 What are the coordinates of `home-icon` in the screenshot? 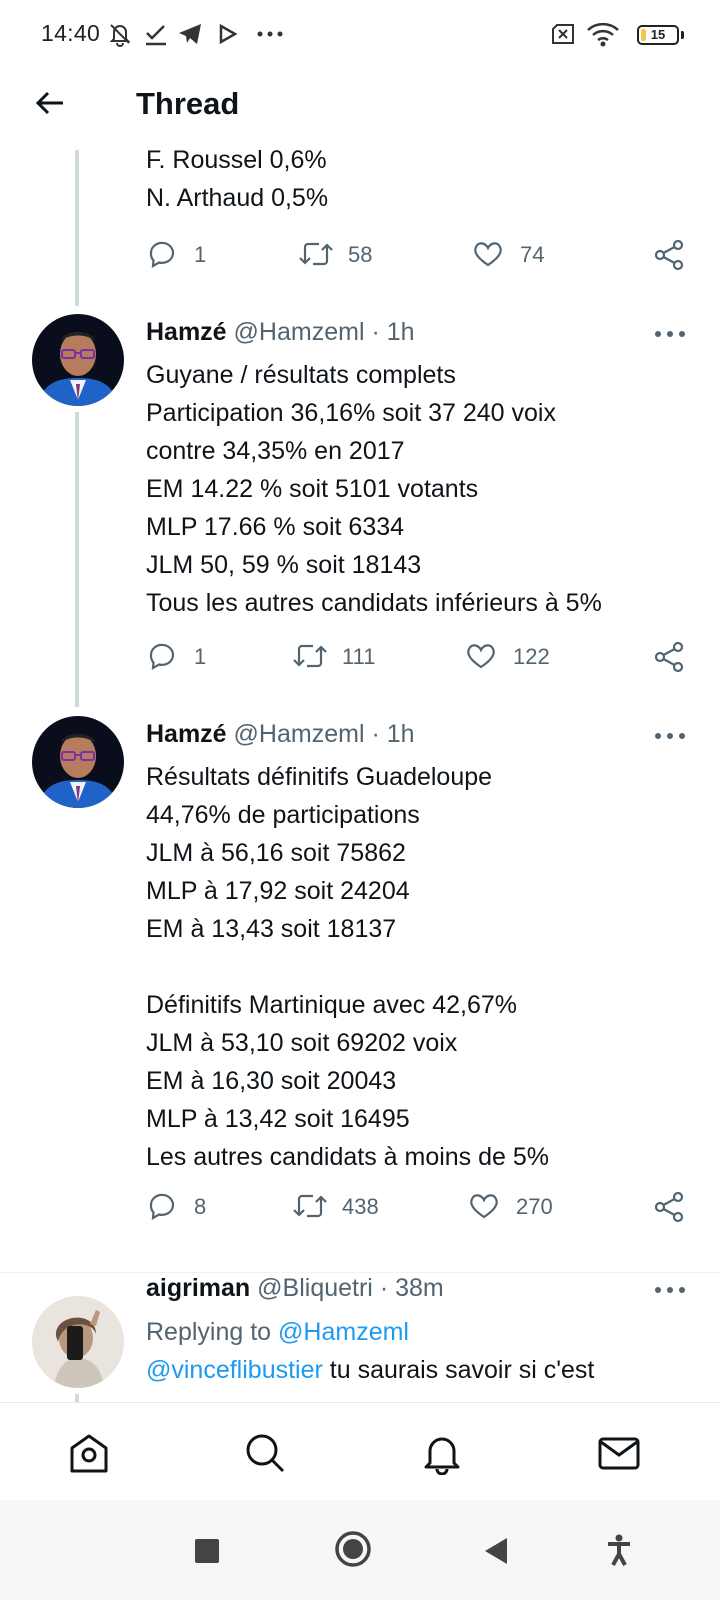 It's located at (89, 1453).